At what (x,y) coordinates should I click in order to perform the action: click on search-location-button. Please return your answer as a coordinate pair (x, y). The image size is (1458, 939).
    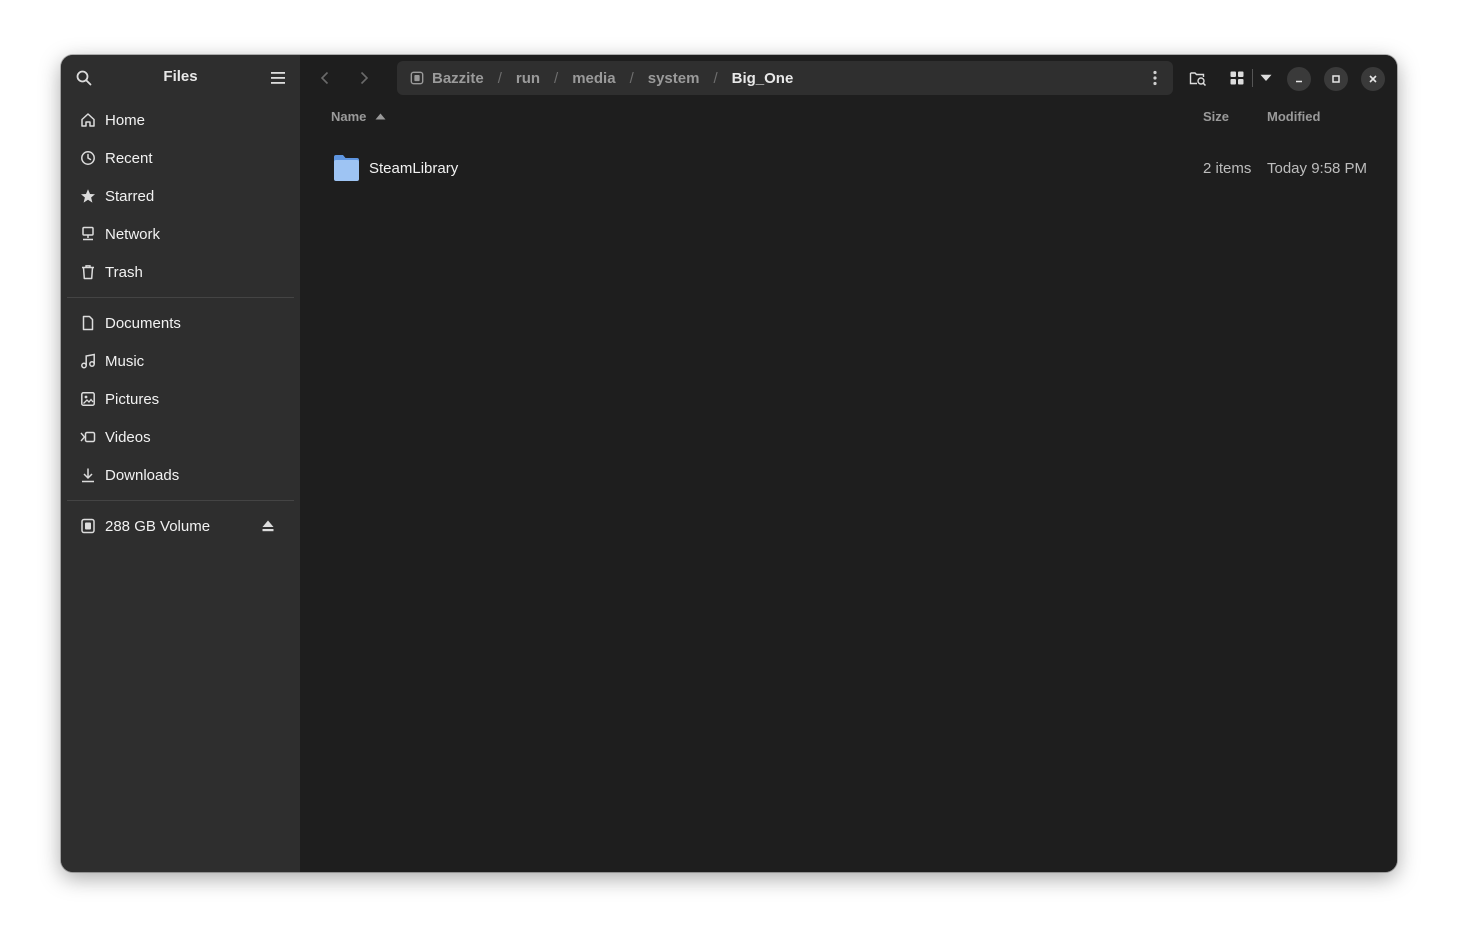
    Looking at the image, I should click on (1198, 78).